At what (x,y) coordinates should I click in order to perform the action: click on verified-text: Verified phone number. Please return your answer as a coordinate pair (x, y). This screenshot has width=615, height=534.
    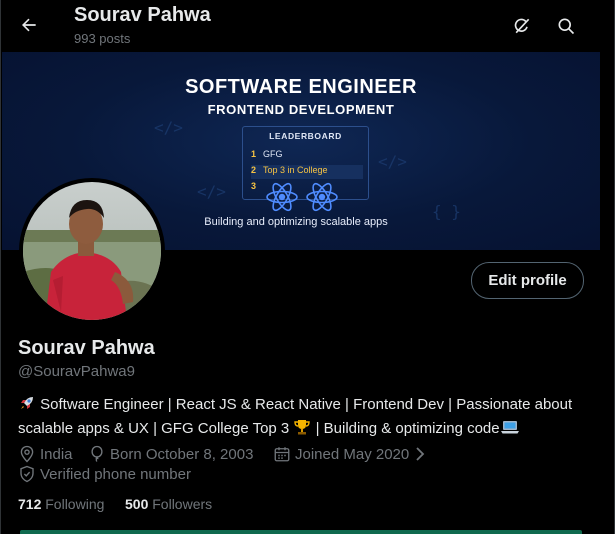
    Looking at the image, I should click on (115, 474).